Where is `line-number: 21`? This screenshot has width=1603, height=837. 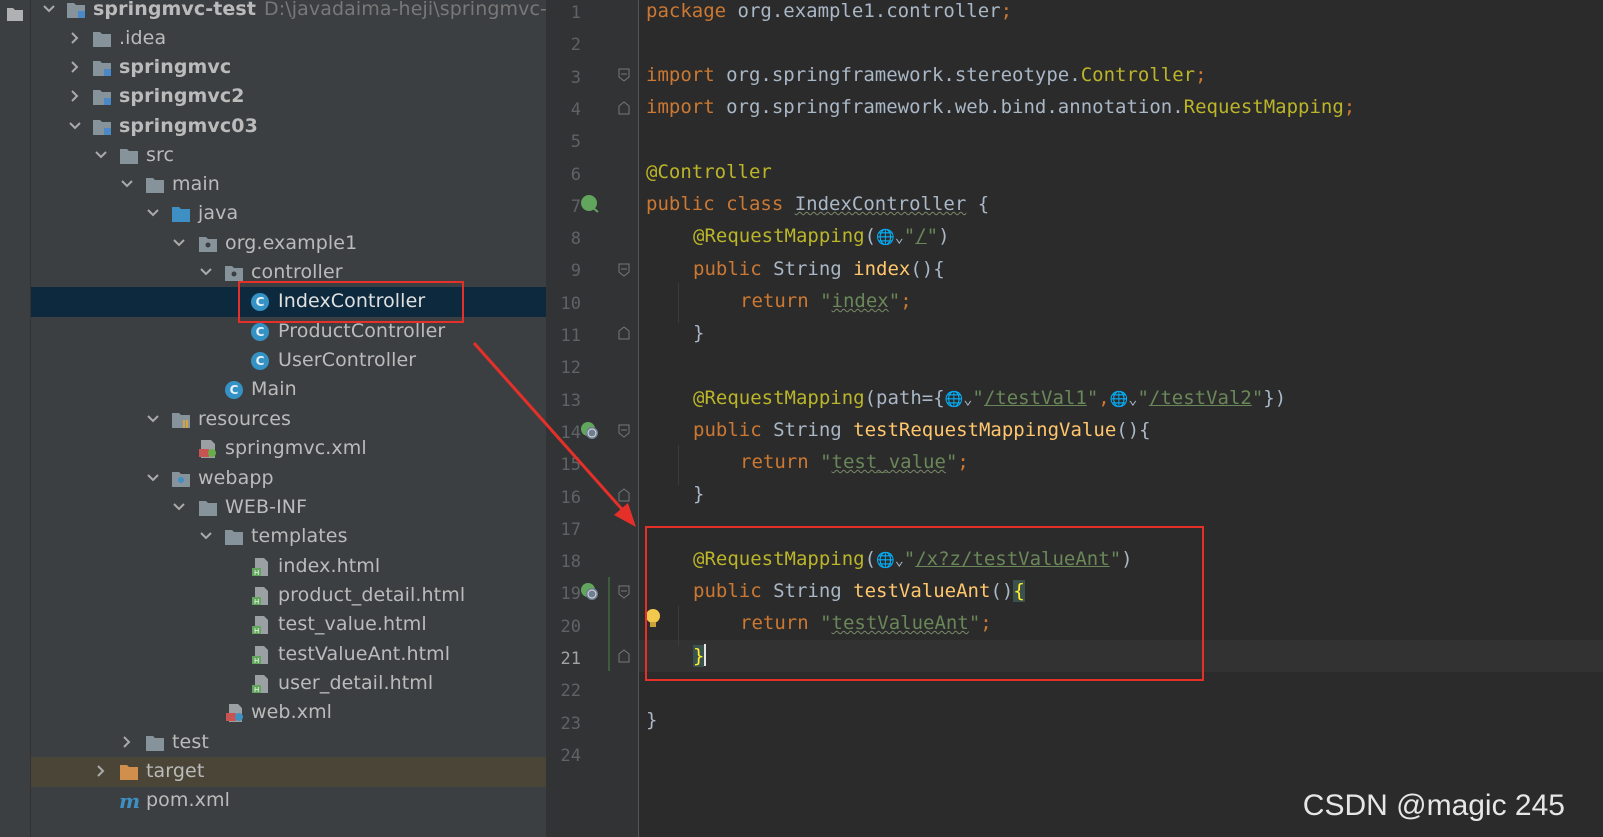 line-number: 21 is located at coordinates (570, 659).